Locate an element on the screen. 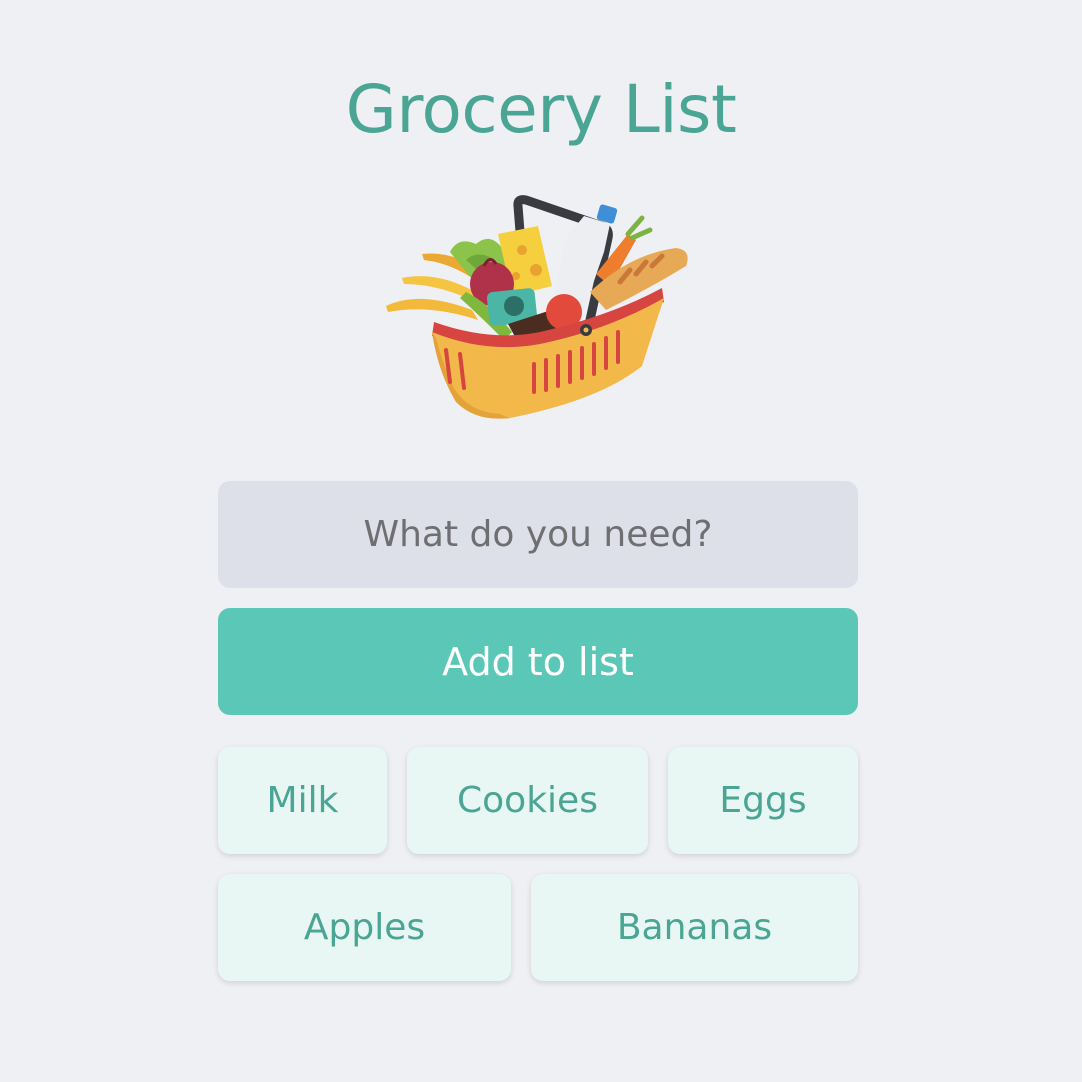 The width and height of the screenshot is (1082, 1082). list-item: Milk is located at coordinates (302, 800).